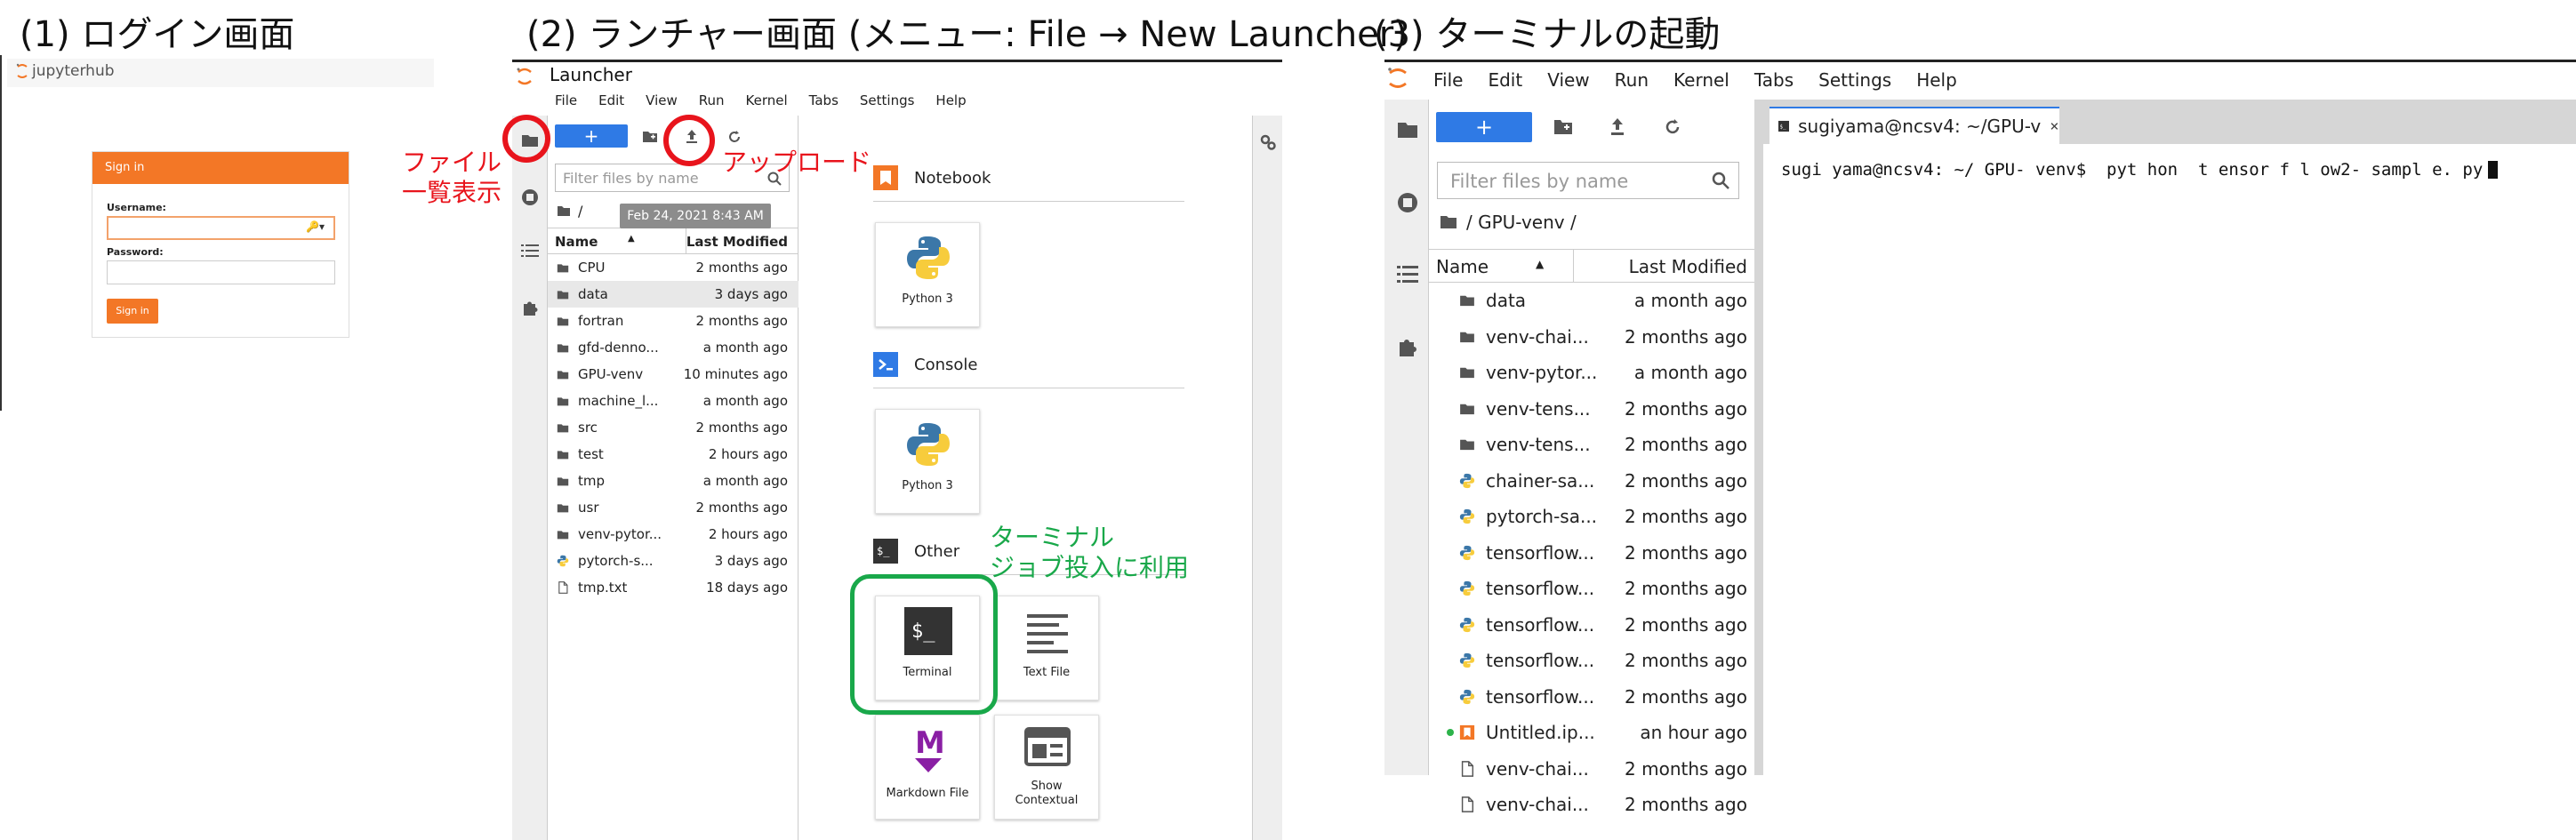  Describe the element at coordinates (673, 267) in the screenshot. I see `file-row: CPU 2 months ago` at that location.